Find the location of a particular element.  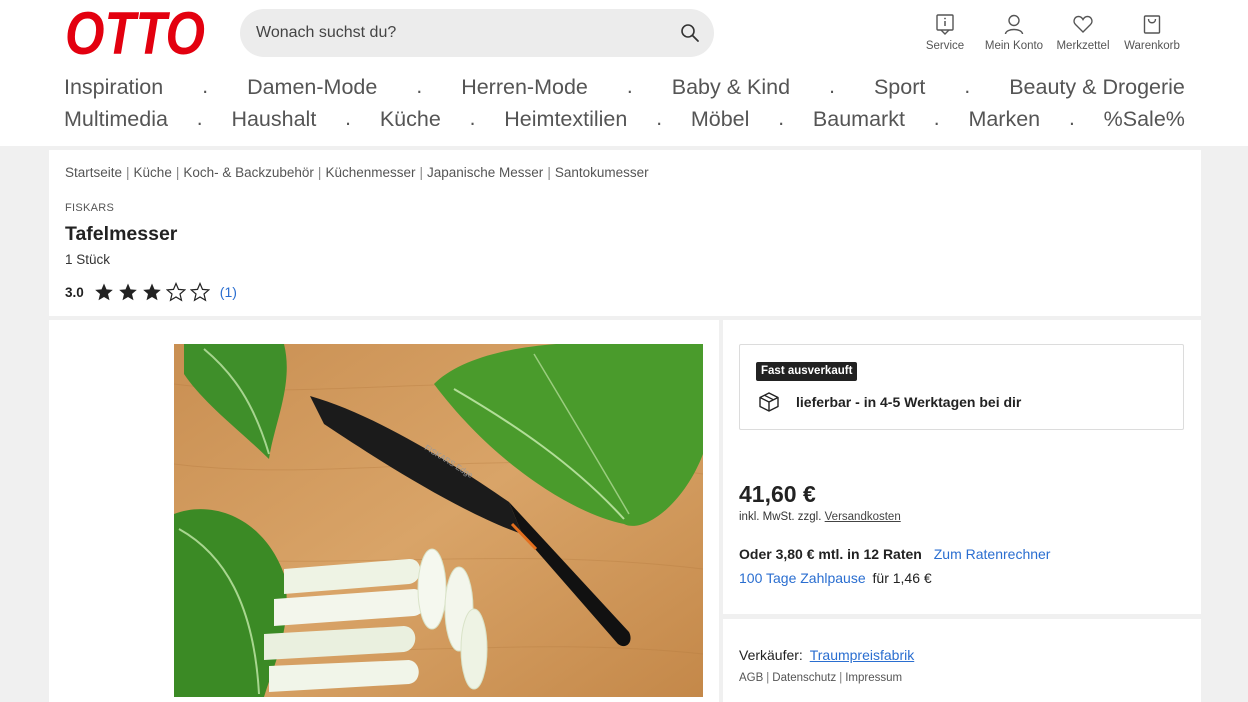

rating-stars is located at coordinates (154, 292).